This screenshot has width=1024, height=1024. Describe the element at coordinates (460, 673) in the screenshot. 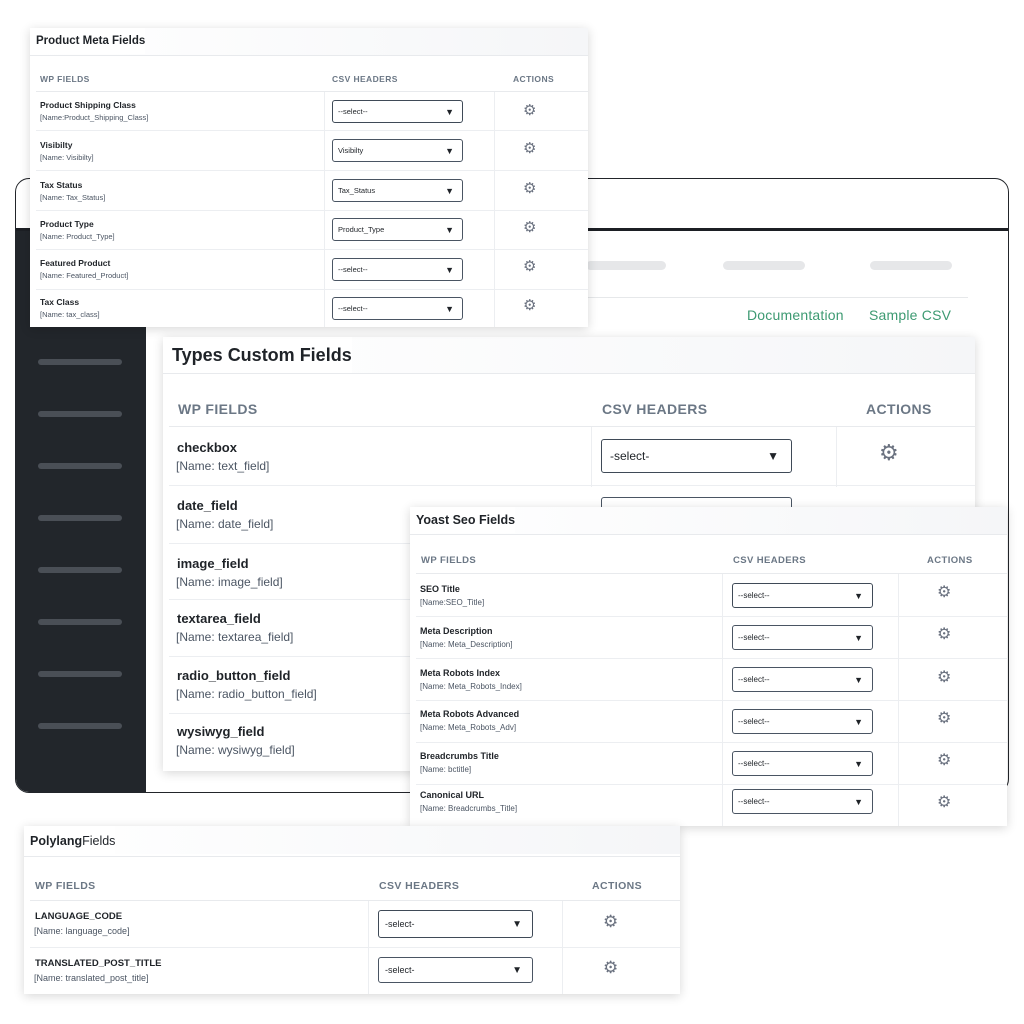

I see `field-name: Meta Robots Index` at that location.